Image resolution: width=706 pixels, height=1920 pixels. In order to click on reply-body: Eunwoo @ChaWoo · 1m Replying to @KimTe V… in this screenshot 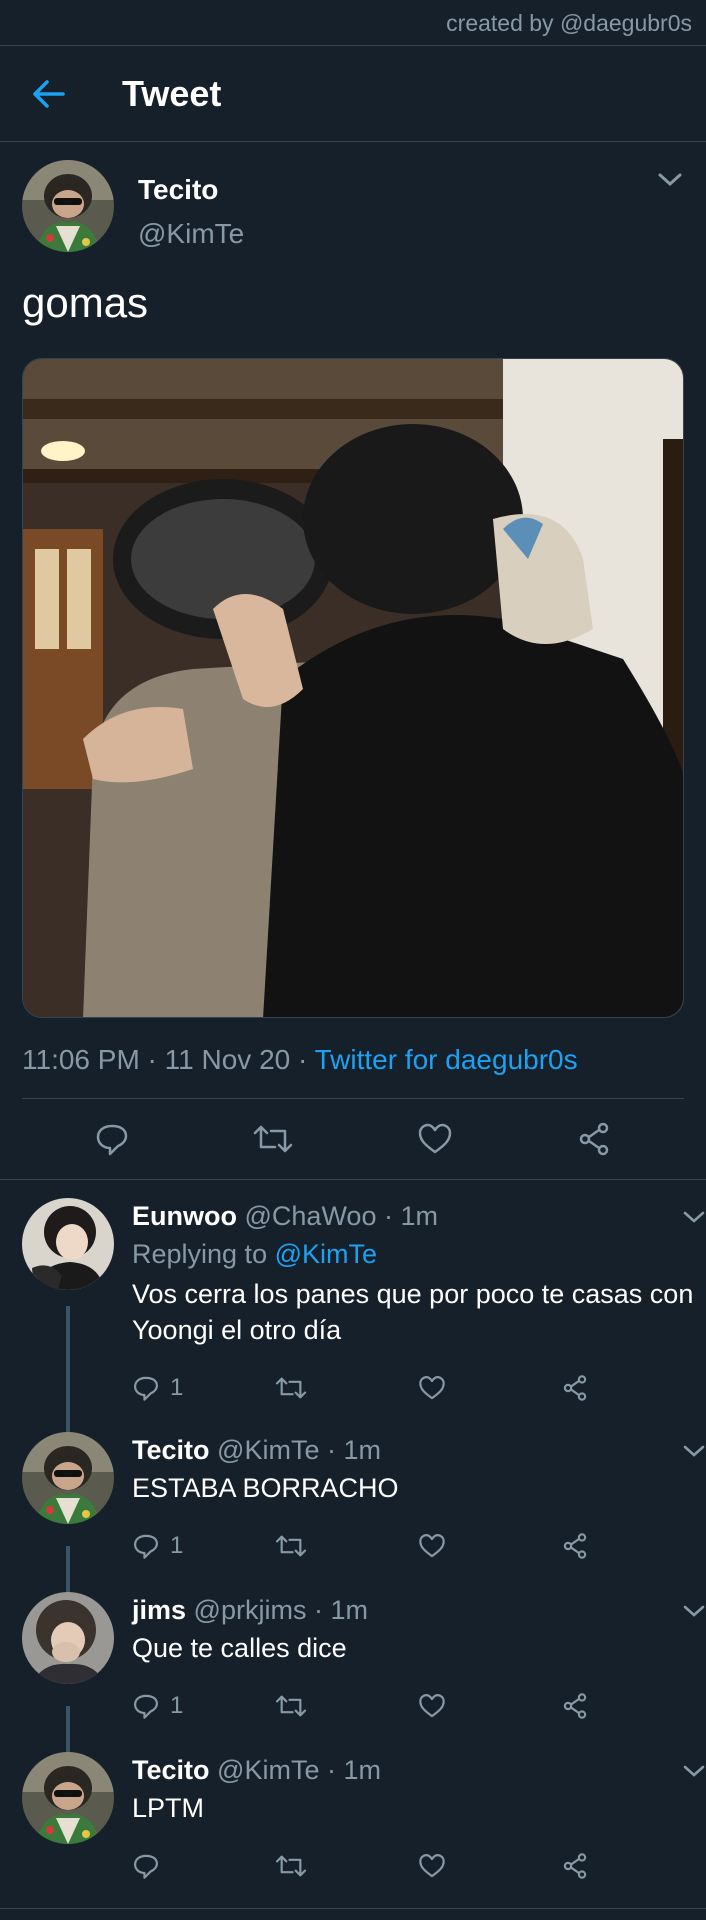, I will do `click(419, 1306)`.